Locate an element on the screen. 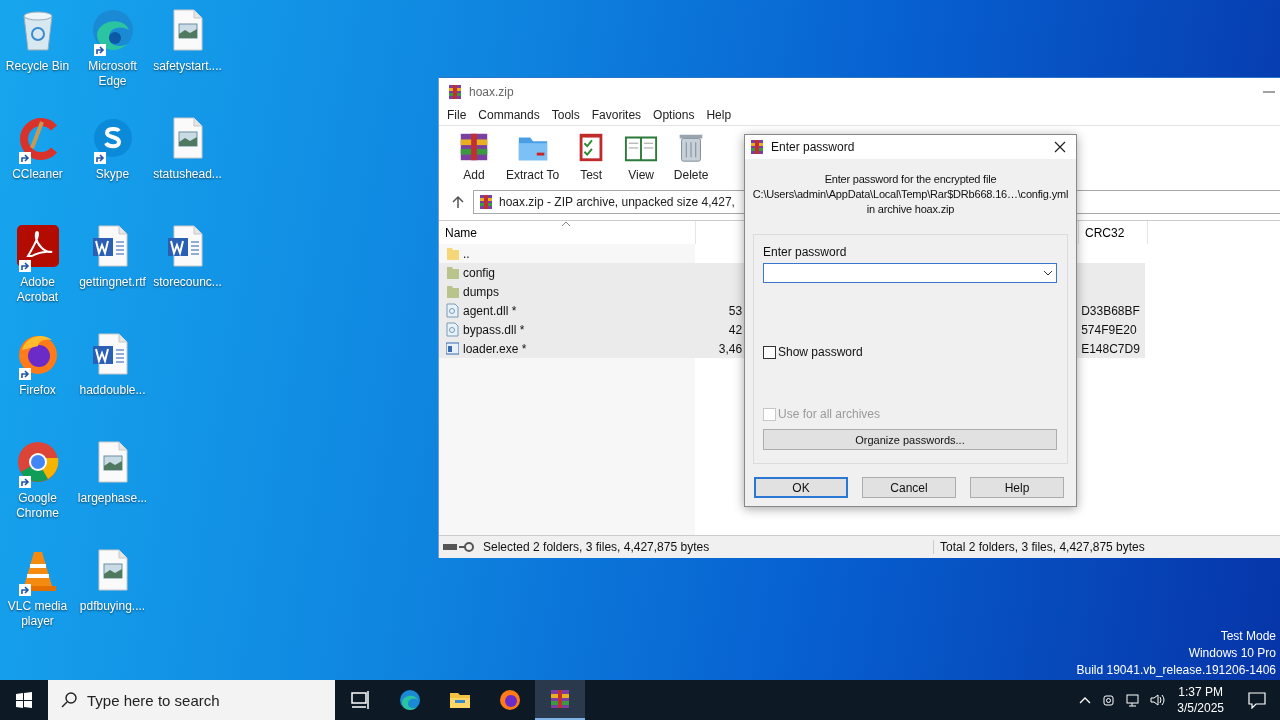 This screenshot has width=1280, height=720. clock-time: 1:37 PM is located at coordinates (1200, 692).